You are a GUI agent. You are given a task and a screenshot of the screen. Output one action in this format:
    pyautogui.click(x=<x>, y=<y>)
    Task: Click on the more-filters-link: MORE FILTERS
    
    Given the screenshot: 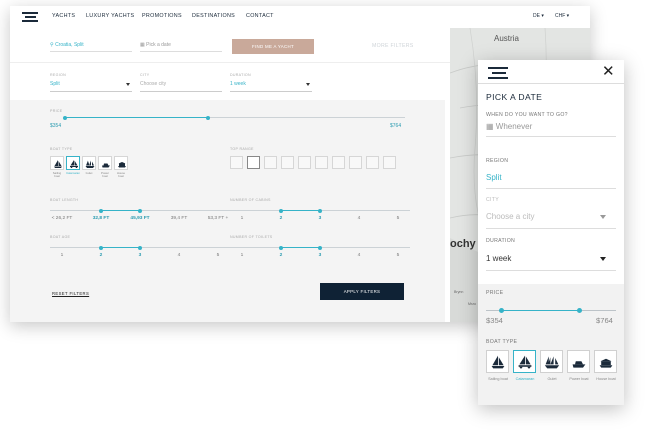 What is the action you would take?
    pyautogui.click(x=393, y=46)
    